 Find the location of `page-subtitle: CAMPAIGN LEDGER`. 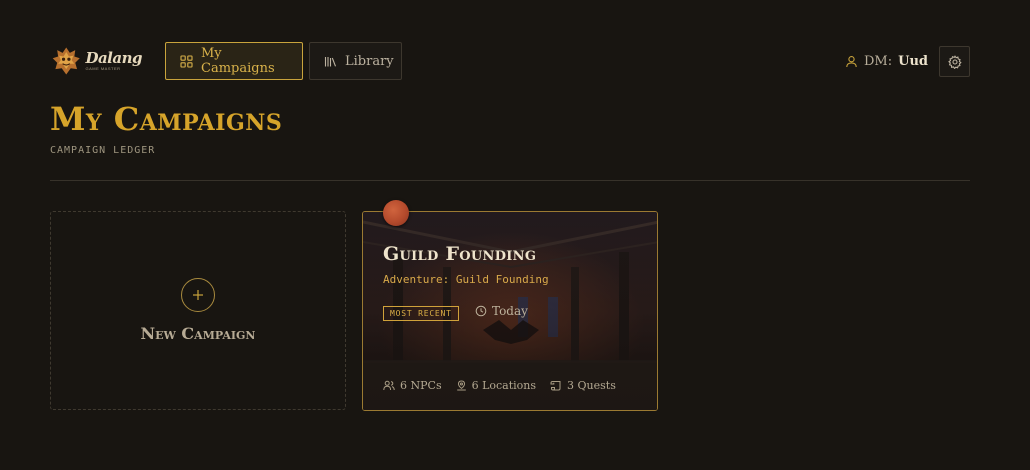

page-subtitle: CAMPAIGN LEDGER is located at coordinates (103, 150).